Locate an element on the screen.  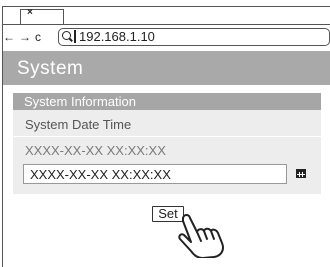
calendar-icon is located at coordinates (301, 173).